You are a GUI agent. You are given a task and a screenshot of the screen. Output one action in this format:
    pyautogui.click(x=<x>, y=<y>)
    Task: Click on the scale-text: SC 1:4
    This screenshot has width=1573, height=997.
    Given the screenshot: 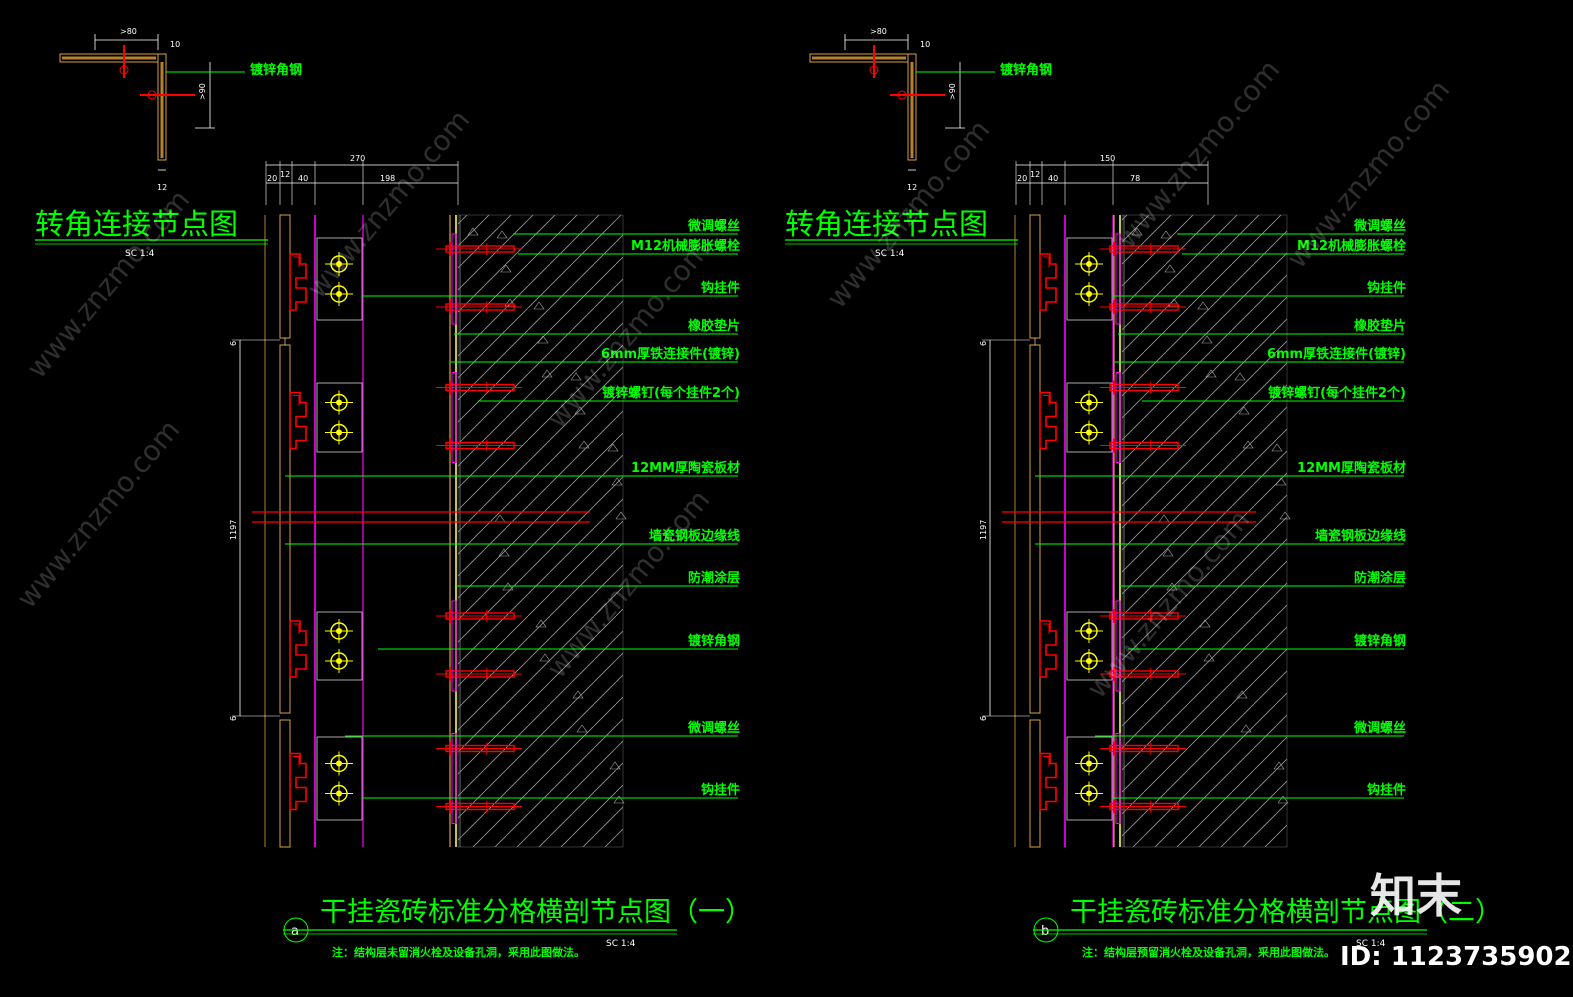 What is the action you would take?
    pyautogui.click(x=621, y=944)
    